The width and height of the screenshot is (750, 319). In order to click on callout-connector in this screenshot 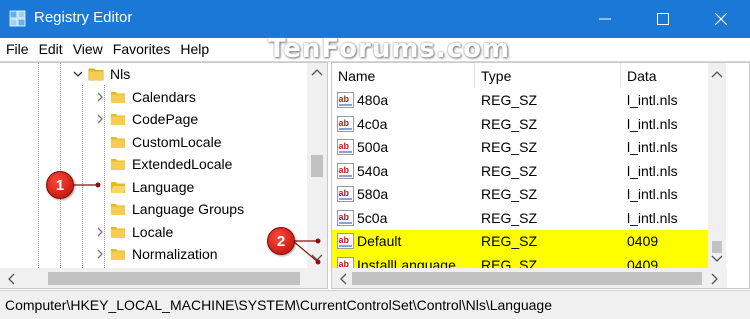, I will do `click(196, 223)`.